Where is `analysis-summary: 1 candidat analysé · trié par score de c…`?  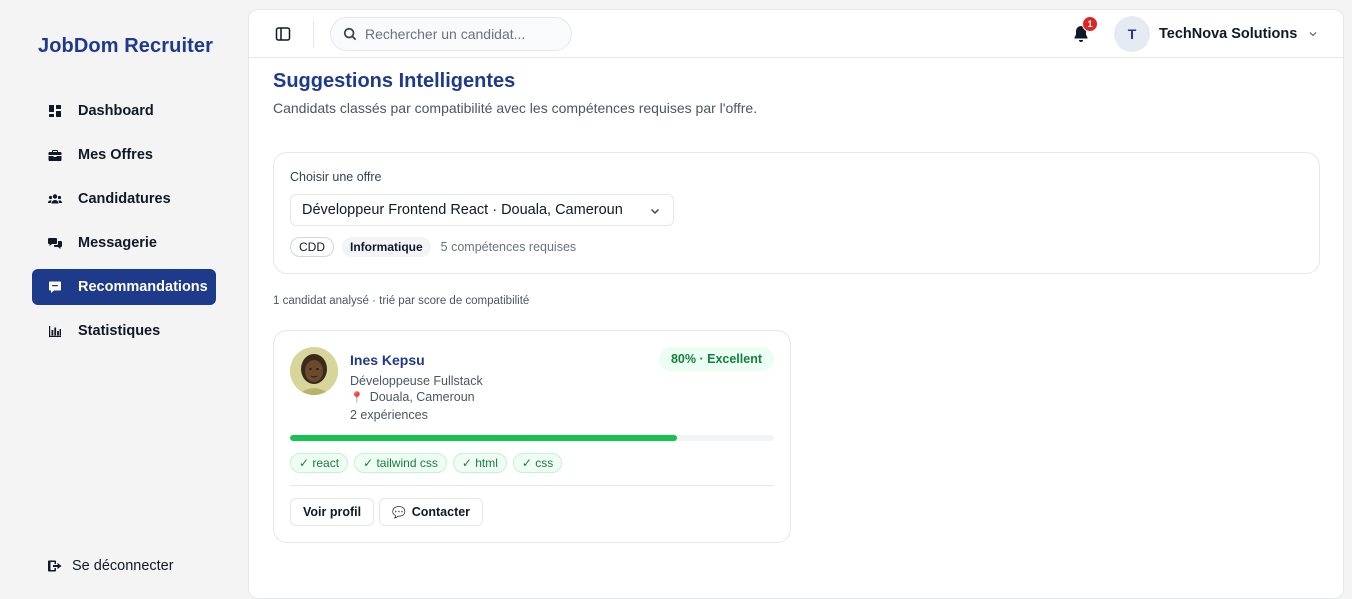 analysis-summary: 1 candidat analysé · trié par score de c… is located at coordinates (401, 301).